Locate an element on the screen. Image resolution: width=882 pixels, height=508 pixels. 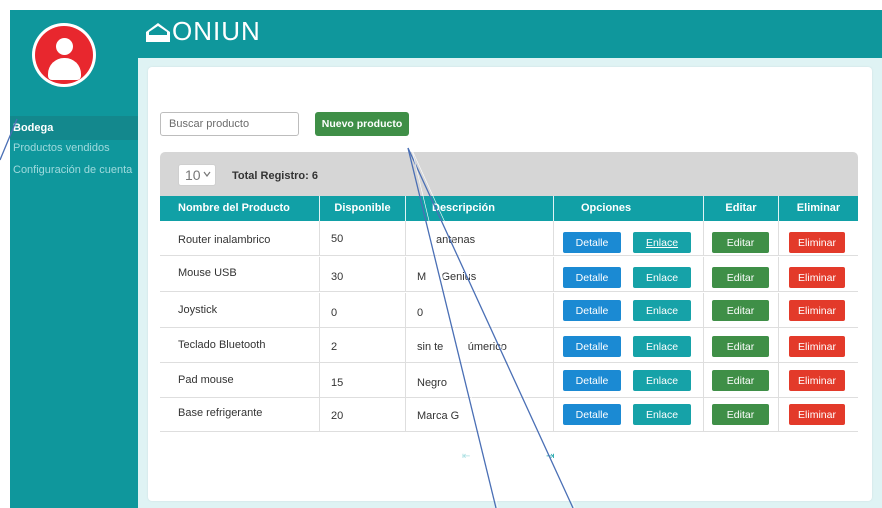
product-name: Base refrigerante is located at coordinates (220, 413).